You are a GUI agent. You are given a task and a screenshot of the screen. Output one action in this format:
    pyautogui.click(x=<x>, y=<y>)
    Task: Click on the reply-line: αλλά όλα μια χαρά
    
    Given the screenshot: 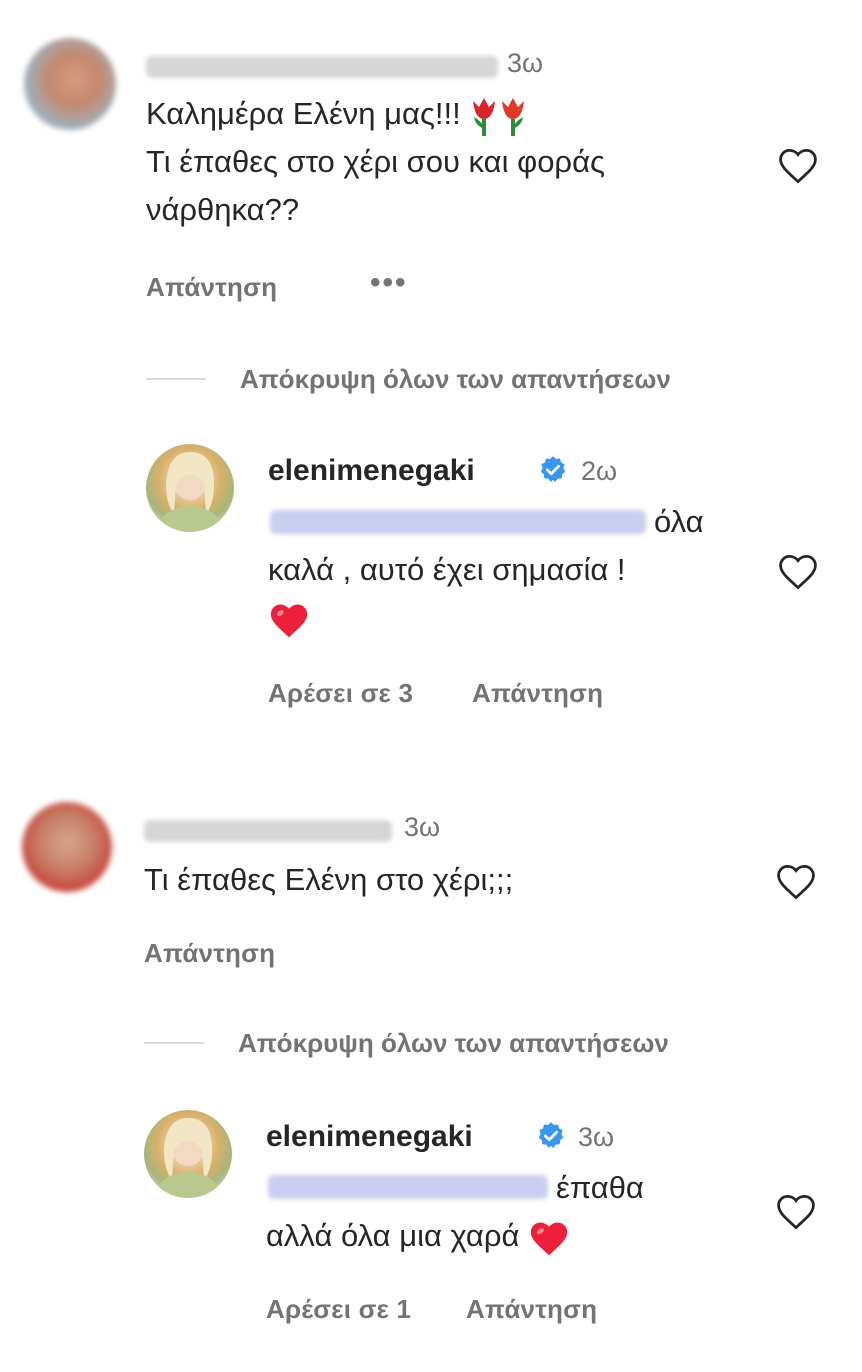 What is the action you would take?
    pyautogui.click(x=393, y=1235)
    